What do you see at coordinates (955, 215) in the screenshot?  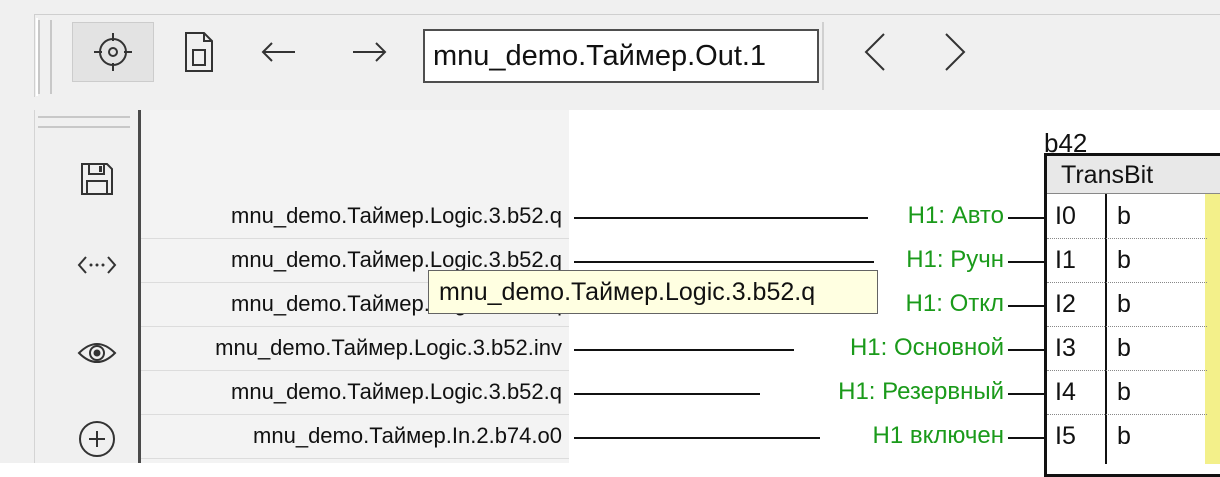 I see `signal-label: Н1: Авто` at bounding box center [955, 215].